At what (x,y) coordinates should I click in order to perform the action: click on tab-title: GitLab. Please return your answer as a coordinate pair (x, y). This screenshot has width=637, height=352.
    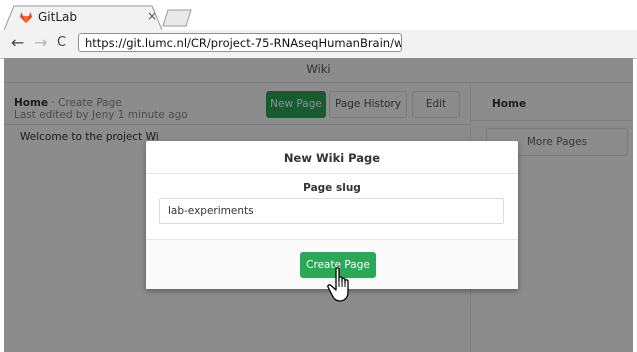
    Looking at the image, I should click on (57, 17).